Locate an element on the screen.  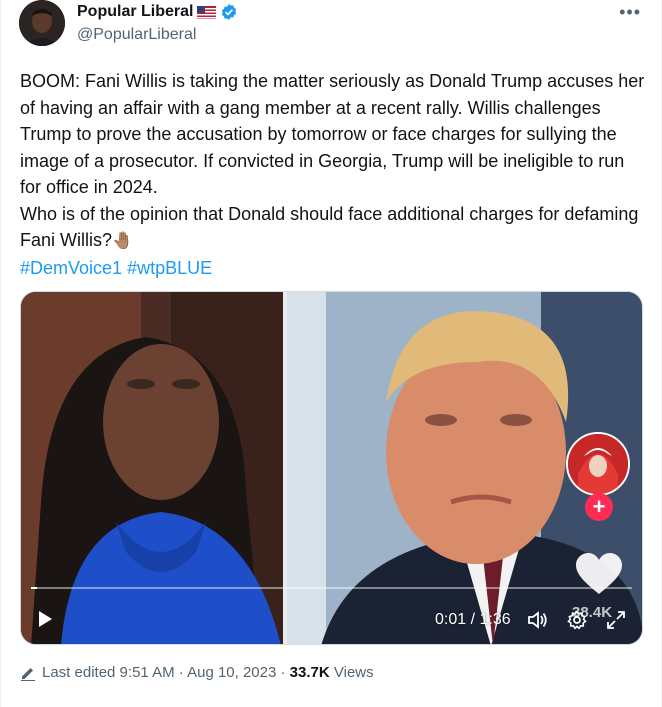
views-label: Views is located at coordinates (353, 672).